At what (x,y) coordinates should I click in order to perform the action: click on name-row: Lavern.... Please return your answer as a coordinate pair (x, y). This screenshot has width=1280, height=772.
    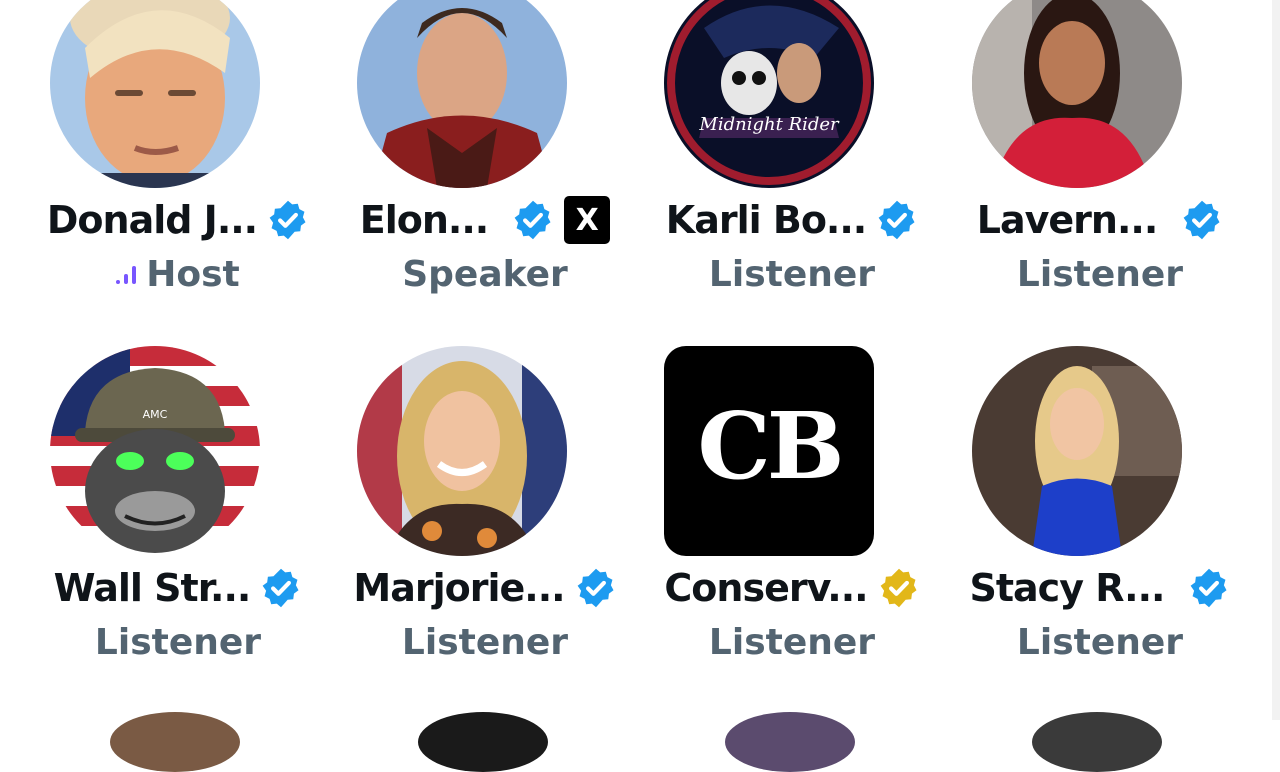
    Looking at the image, I should click on (1100, 220).